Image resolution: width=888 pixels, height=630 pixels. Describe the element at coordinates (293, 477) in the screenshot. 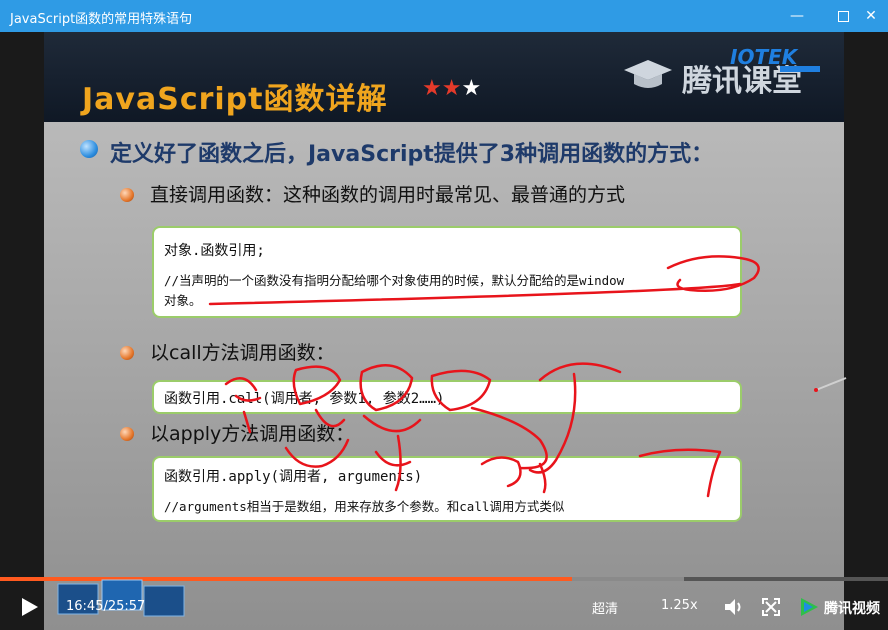

I see `code-line: 函数引用.apply(调用者, arguments)` at that location.